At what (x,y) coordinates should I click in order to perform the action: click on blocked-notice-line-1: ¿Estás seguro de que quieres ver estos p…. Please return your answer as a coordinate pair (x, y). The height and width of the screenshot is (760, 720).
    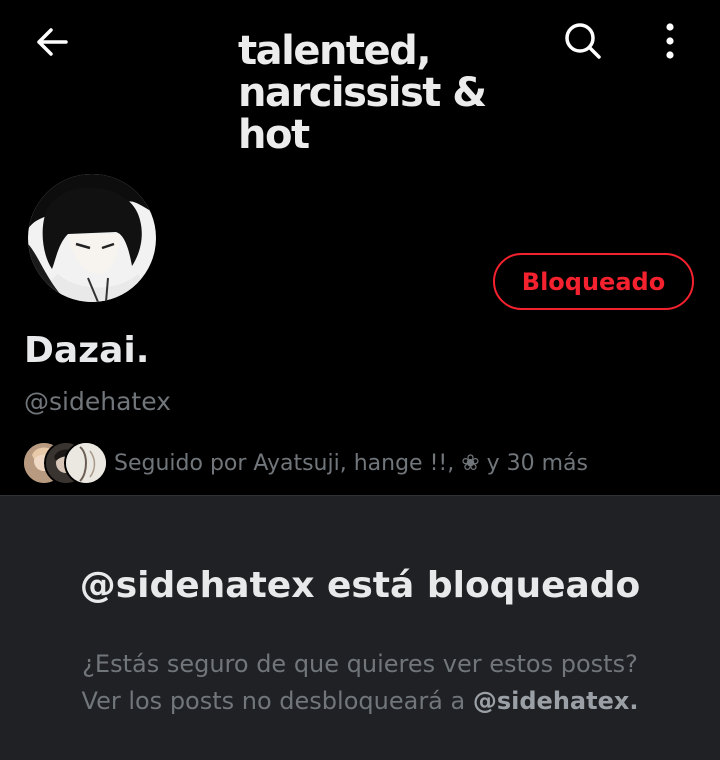
    Looking at the image, I should click on (360, 664).